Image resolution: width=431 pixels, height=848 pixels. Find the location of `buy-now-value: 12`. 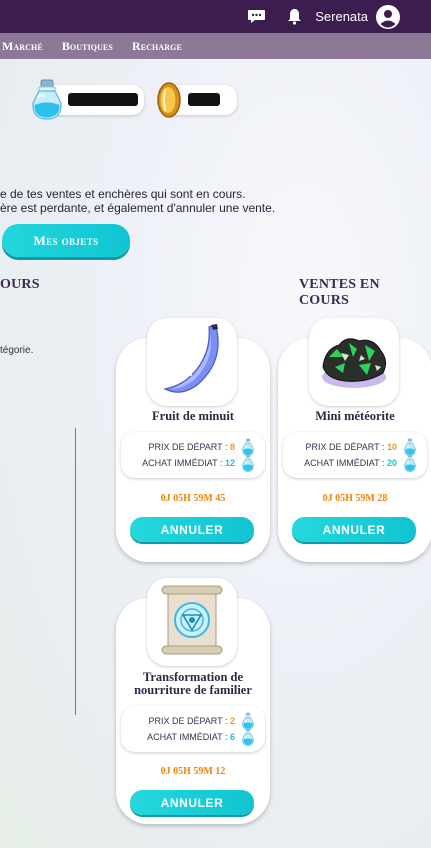

buy-now-value: 12 is located at coordinates (229, 463).